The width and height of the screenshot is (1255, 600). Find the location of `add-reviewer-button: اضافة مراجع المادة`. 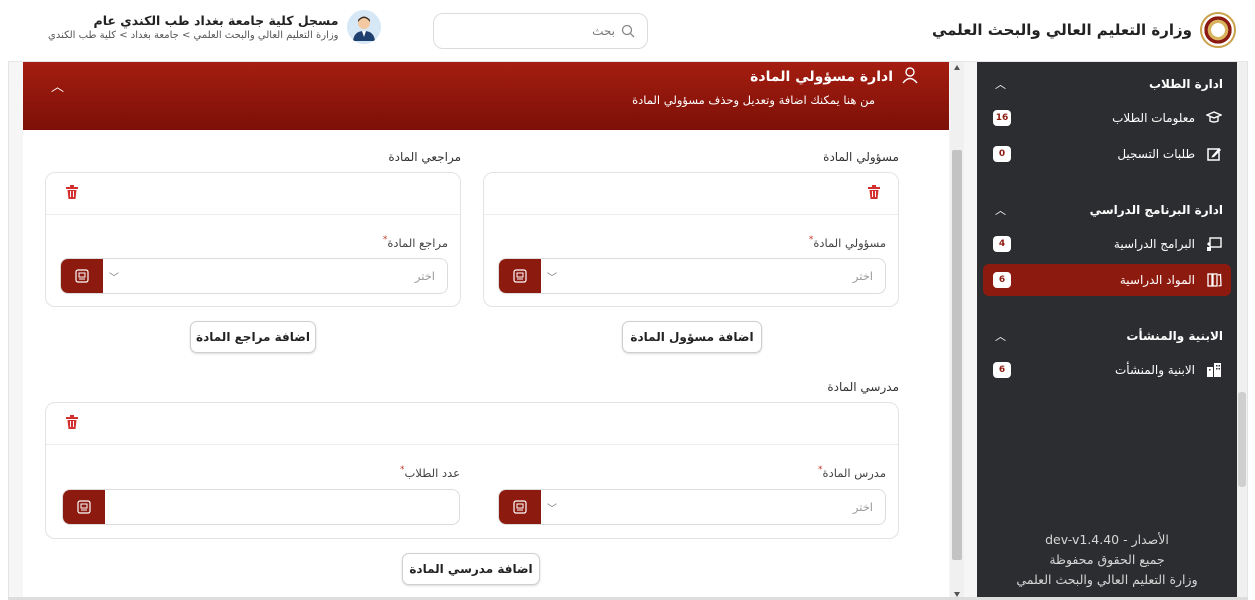

add-reviewer-button: اضافة مراجع المادة is located at coordinates (253, 337).